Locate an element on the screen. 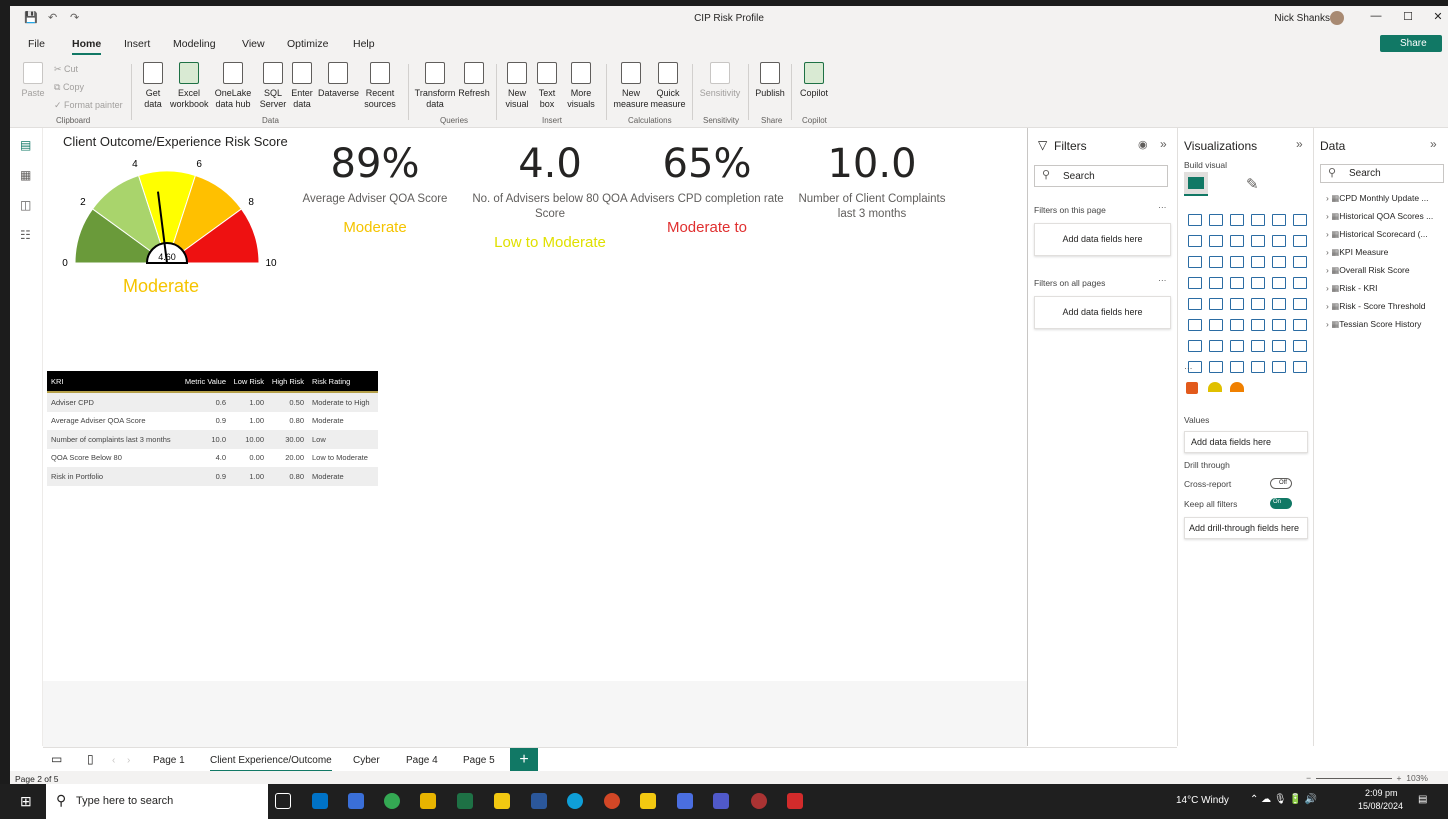  kpi-card-qoa: 89% Average Adviser QOA Score Moderate is located at coordinates (375, 189).